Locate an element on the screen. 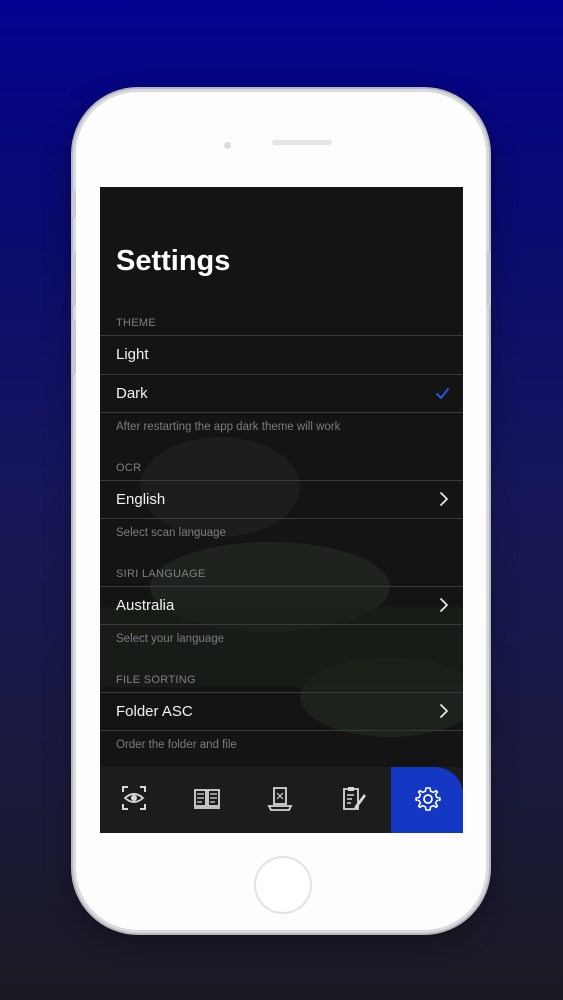 This screenshot has width=563, height=1000. theme-option-dark: Dark is located at coordinates (281, 393).